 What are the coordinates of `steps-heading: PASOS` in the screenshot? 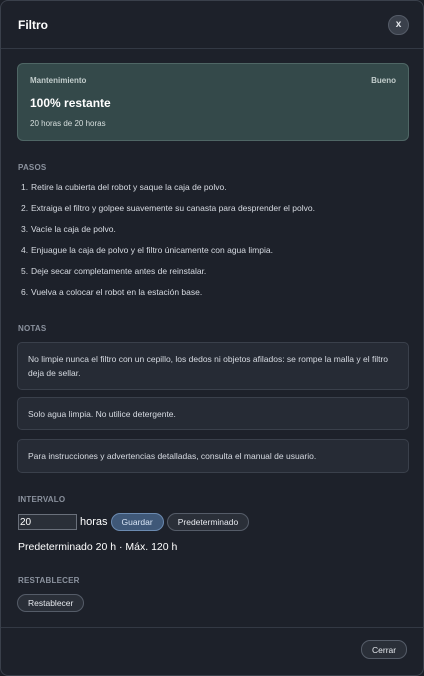 It's located at (32, 167).